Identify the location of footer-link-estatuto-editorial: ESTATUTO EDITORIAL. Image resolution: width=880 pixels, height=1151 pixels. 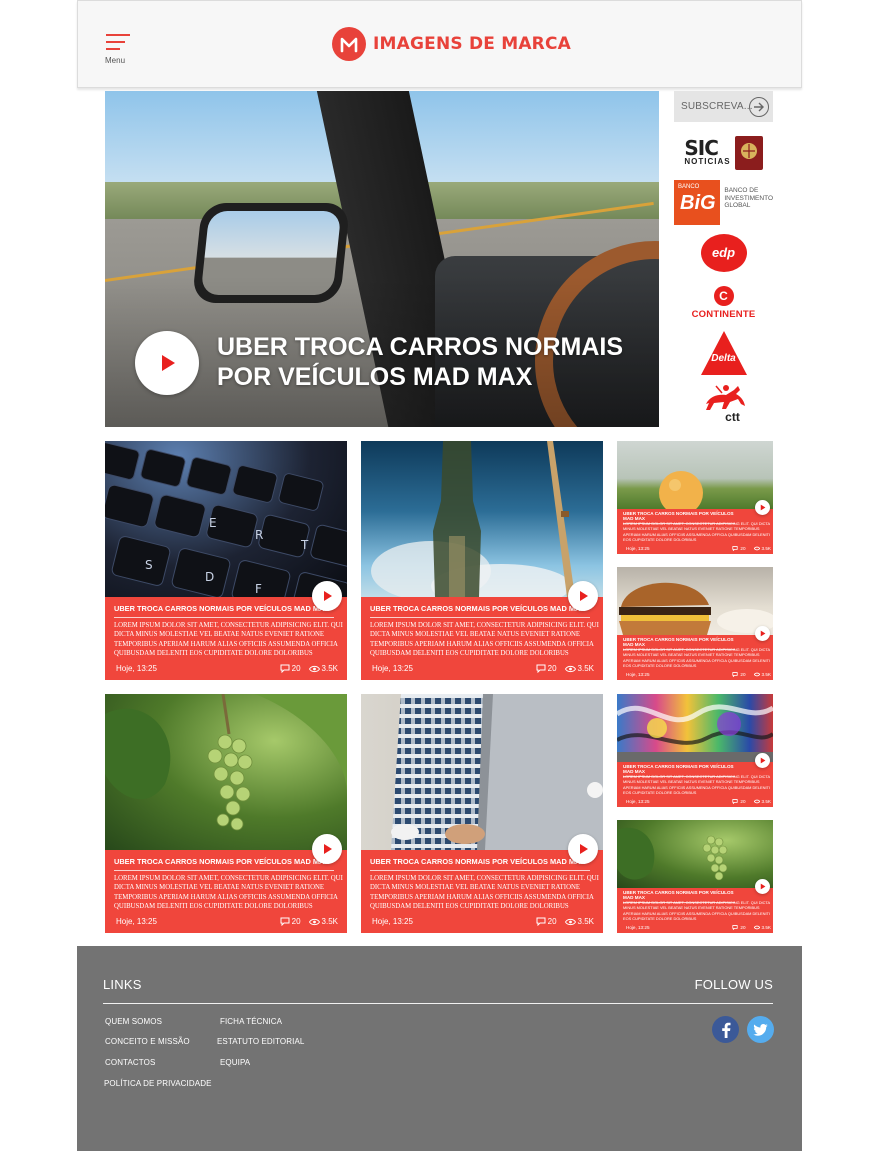
(260, 1041).